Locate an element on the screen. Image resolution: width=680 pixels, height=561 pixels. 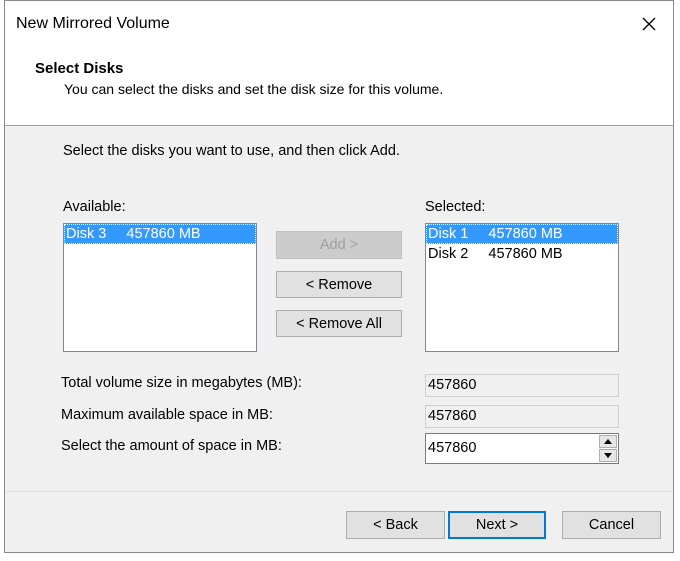
selected-label: Selected: is located at coordinates (455, 207).